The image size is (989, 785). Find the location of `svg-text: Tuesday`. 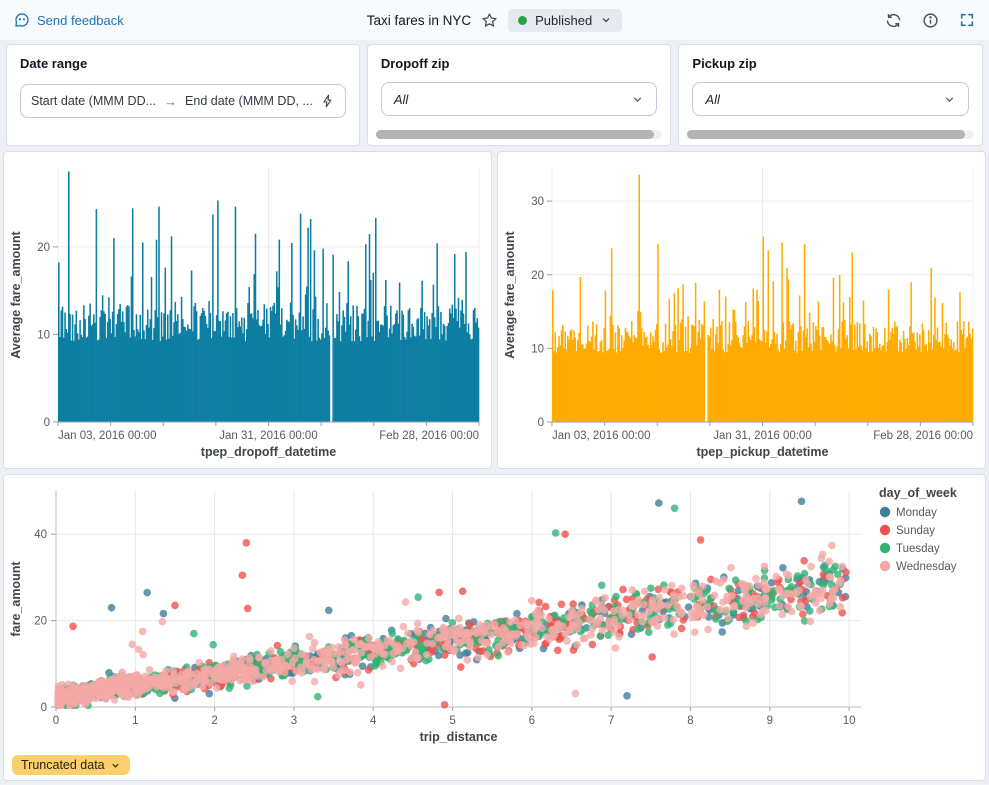

svg-text: Tuesday is located at coordinates (918, 549).